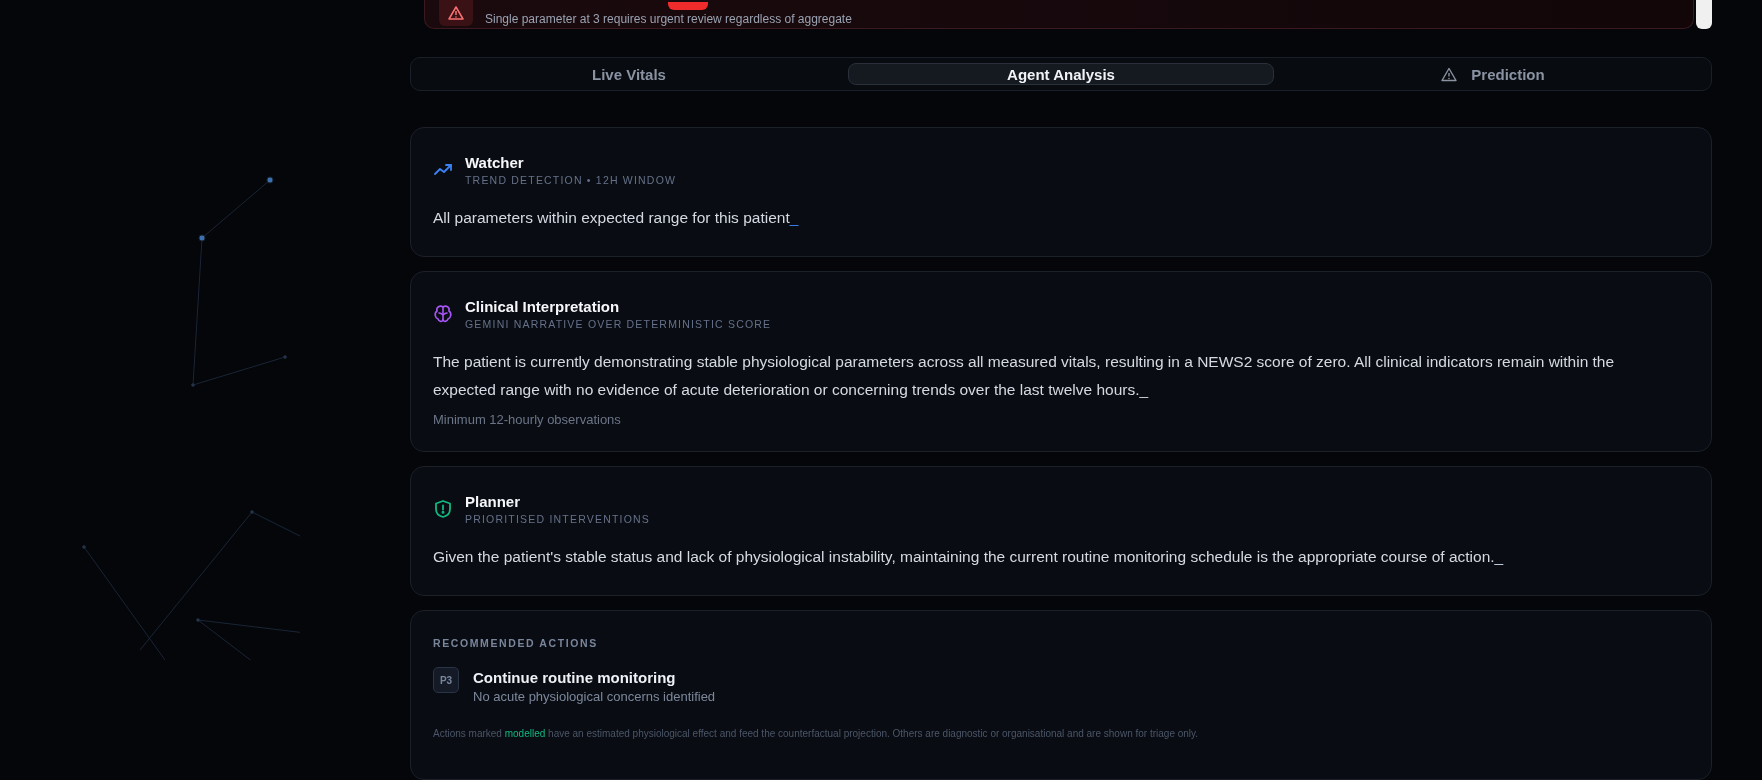 Image resolution: width=1762 pixels, height=780 pixels. What do you see at coordinates (557, 519) in the screenshot?
I see `card-subtitle: PRIORITISED INTERVENTIONS` at bounding box center [557, 519].